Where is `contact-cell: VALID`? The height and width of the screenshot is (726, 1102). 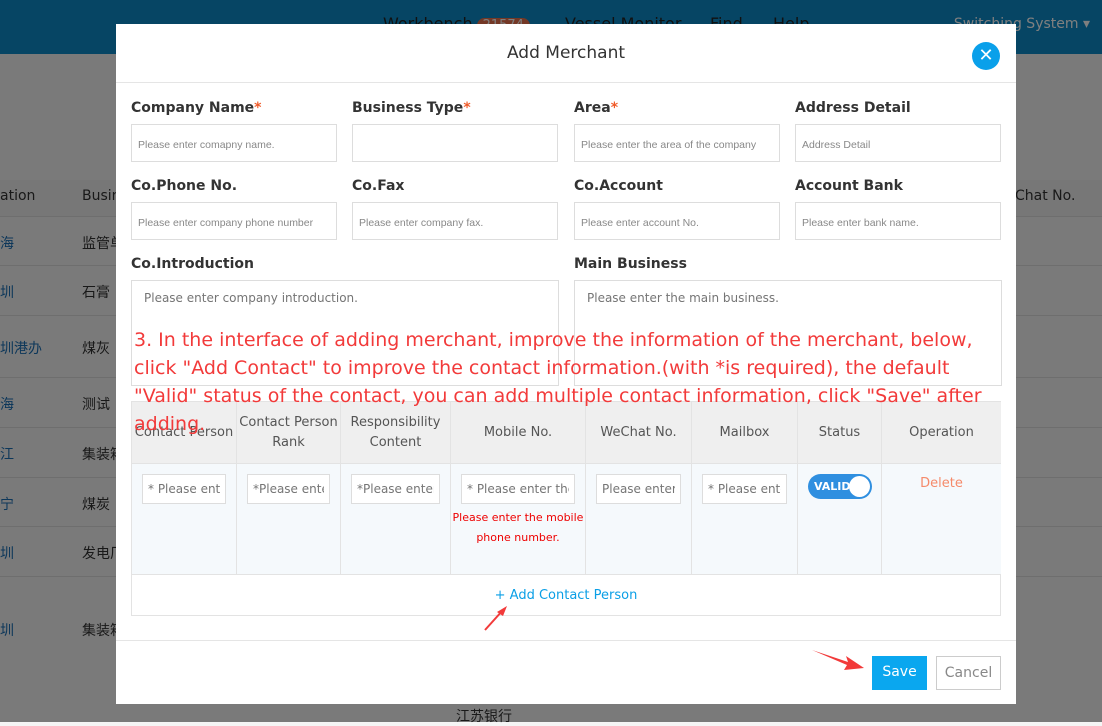
contact-cell: VALID is located at coordinates (840, 518).